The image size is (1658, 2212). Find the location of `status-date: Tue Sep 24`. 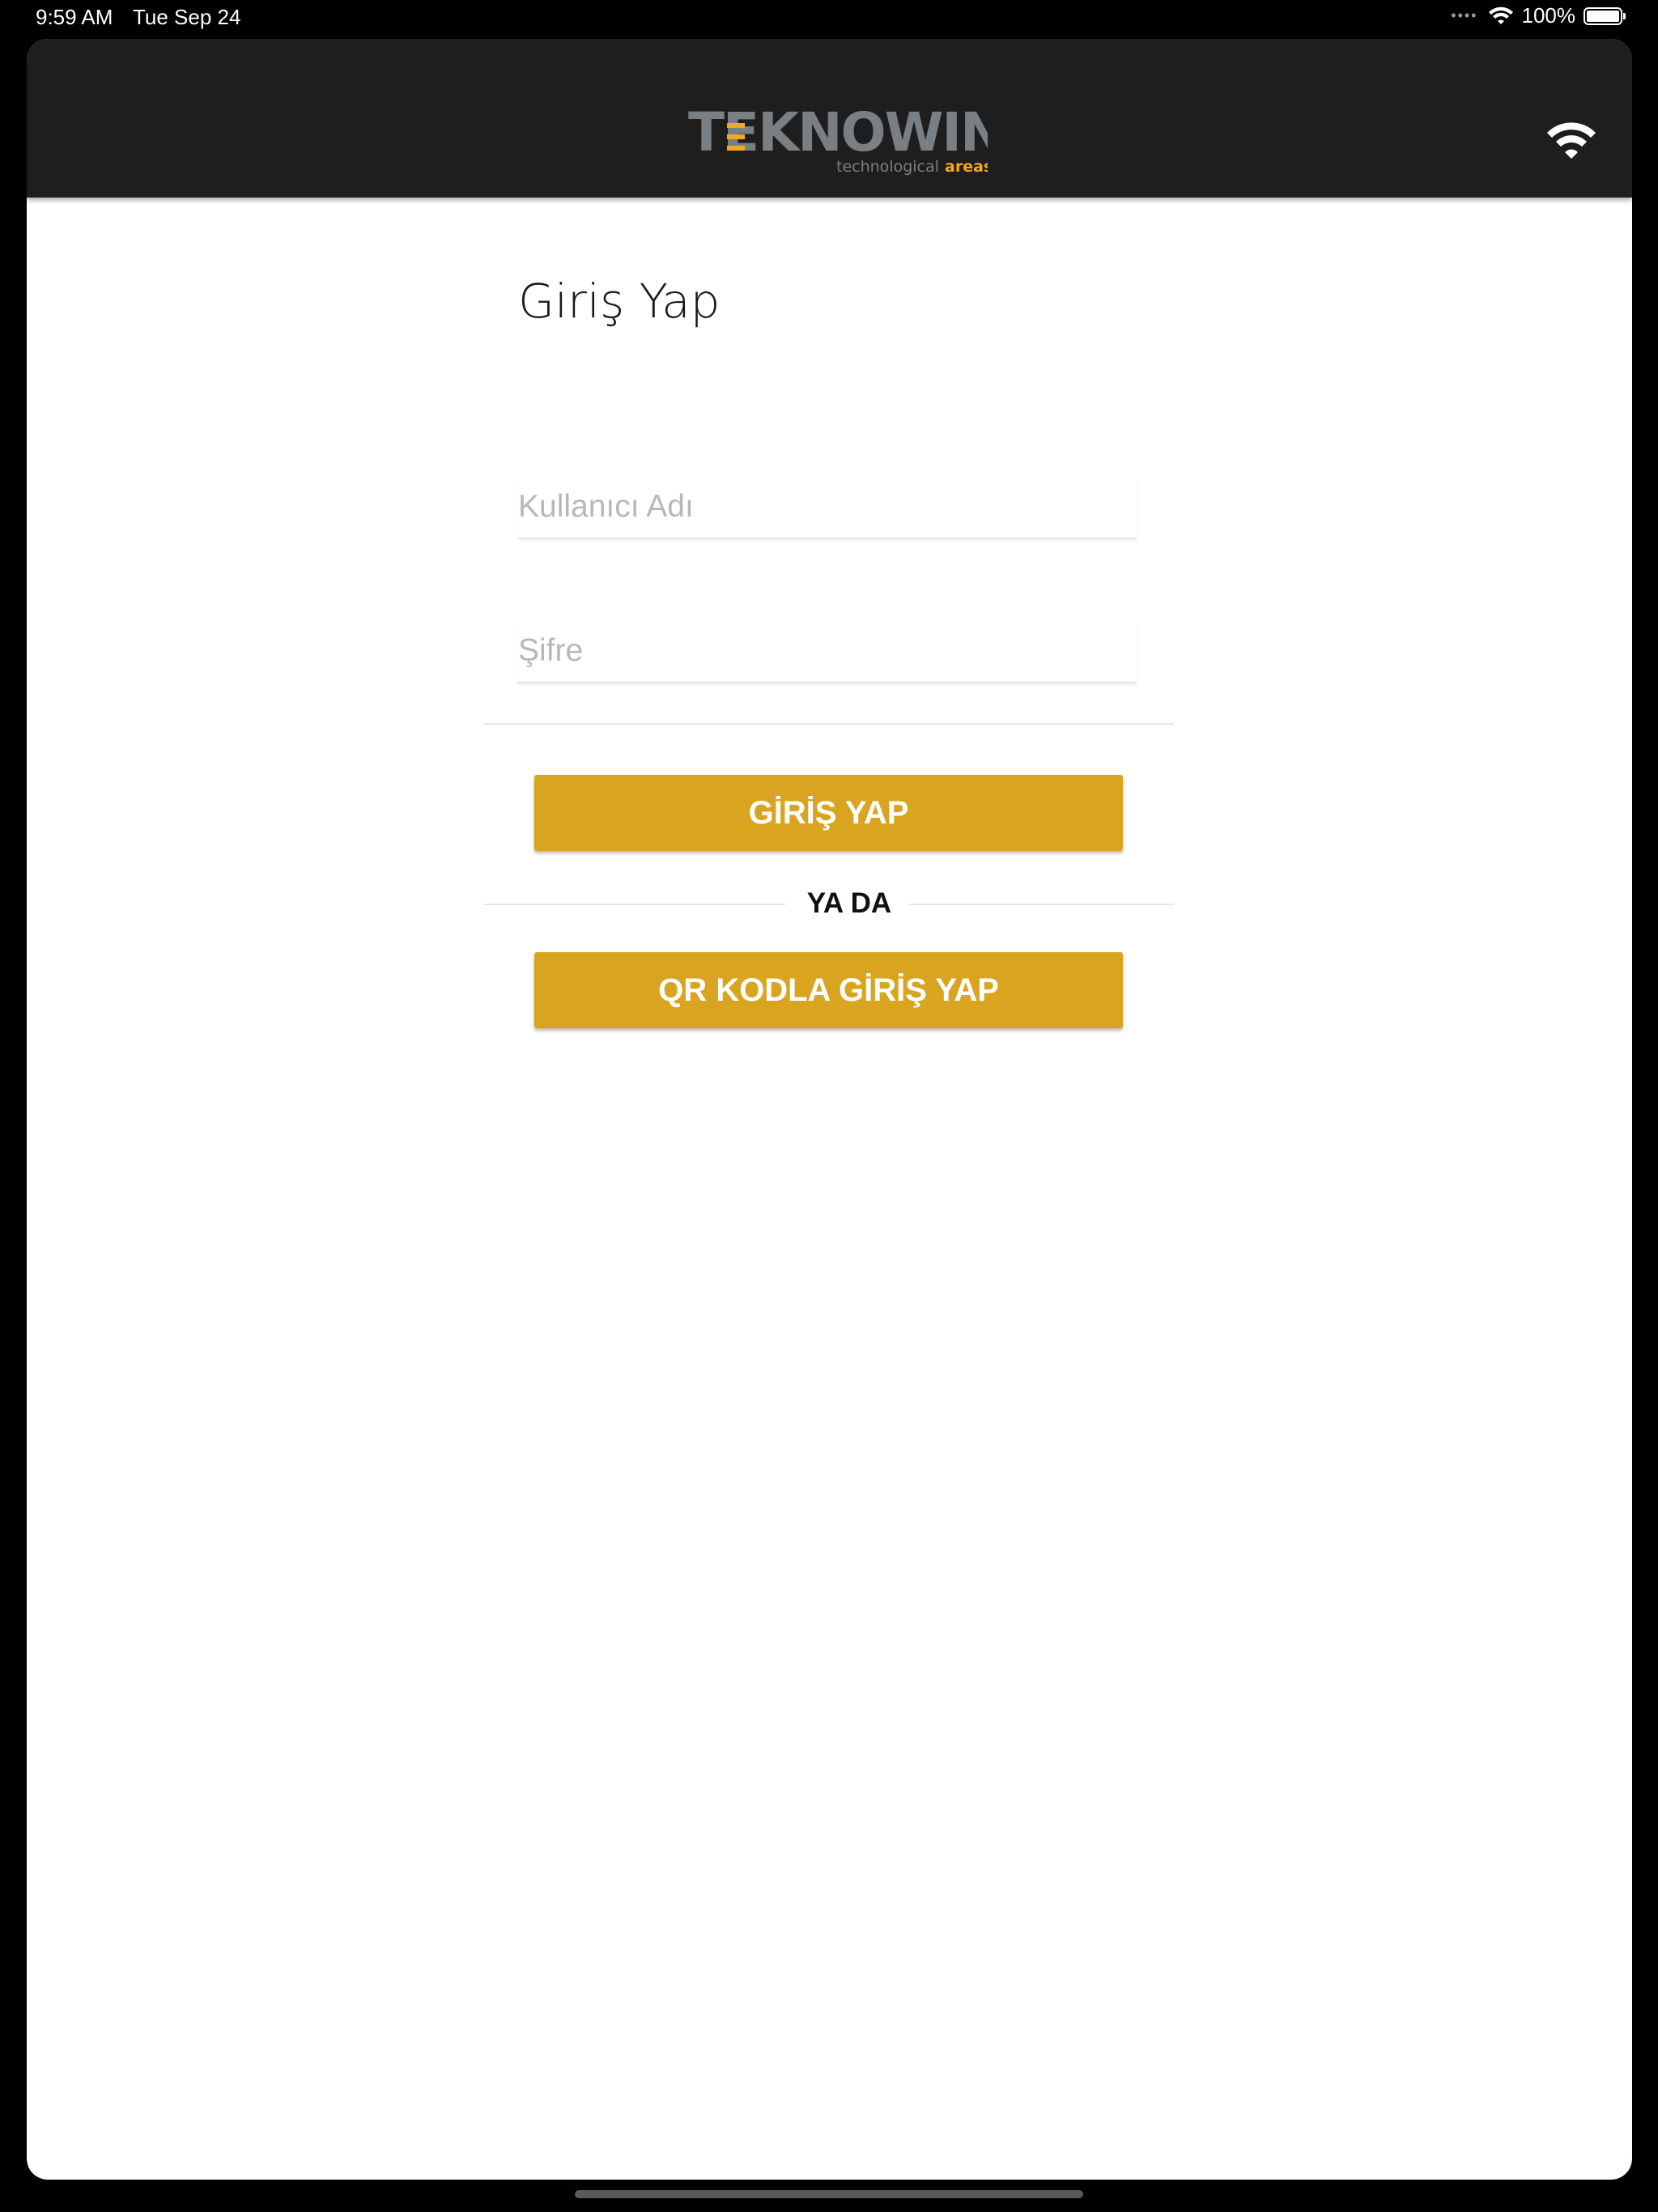

status-date: Tue Sep 24 is located at coordinates (187, 17).